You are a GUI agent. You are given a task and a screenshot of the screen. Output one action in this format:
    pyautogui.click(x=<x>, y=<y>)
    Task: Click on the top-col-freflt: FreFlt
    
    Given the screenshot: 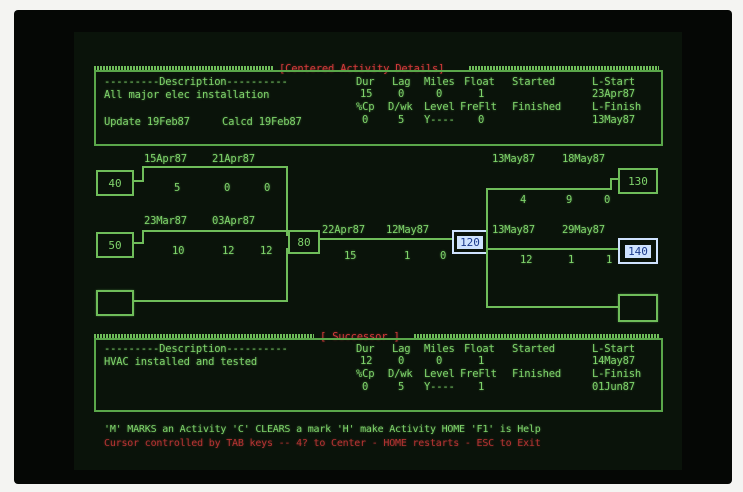 What is the action you would take?
    pyautogui.click(x=478, y=107)
    